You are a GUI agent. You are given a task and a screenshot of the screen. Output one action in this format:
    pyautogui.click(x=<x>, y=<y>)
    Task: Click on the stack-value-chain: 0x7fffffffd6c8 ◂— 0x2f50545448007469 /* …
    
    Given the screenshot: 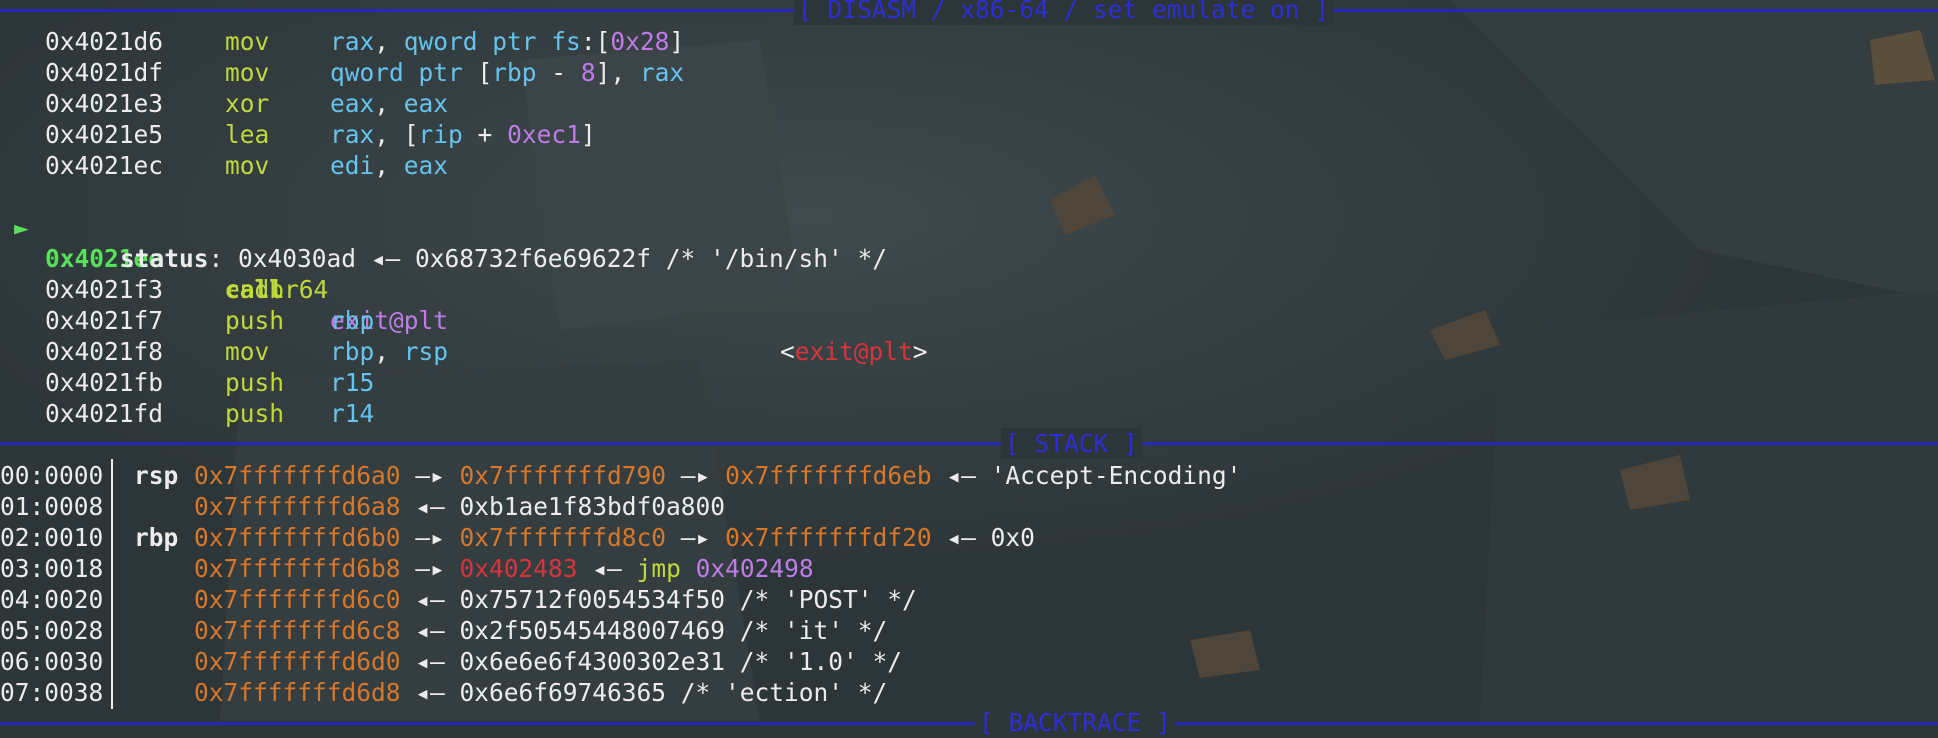 What is the action you would take?
    pyautogui.click(x=540, y=630)
    